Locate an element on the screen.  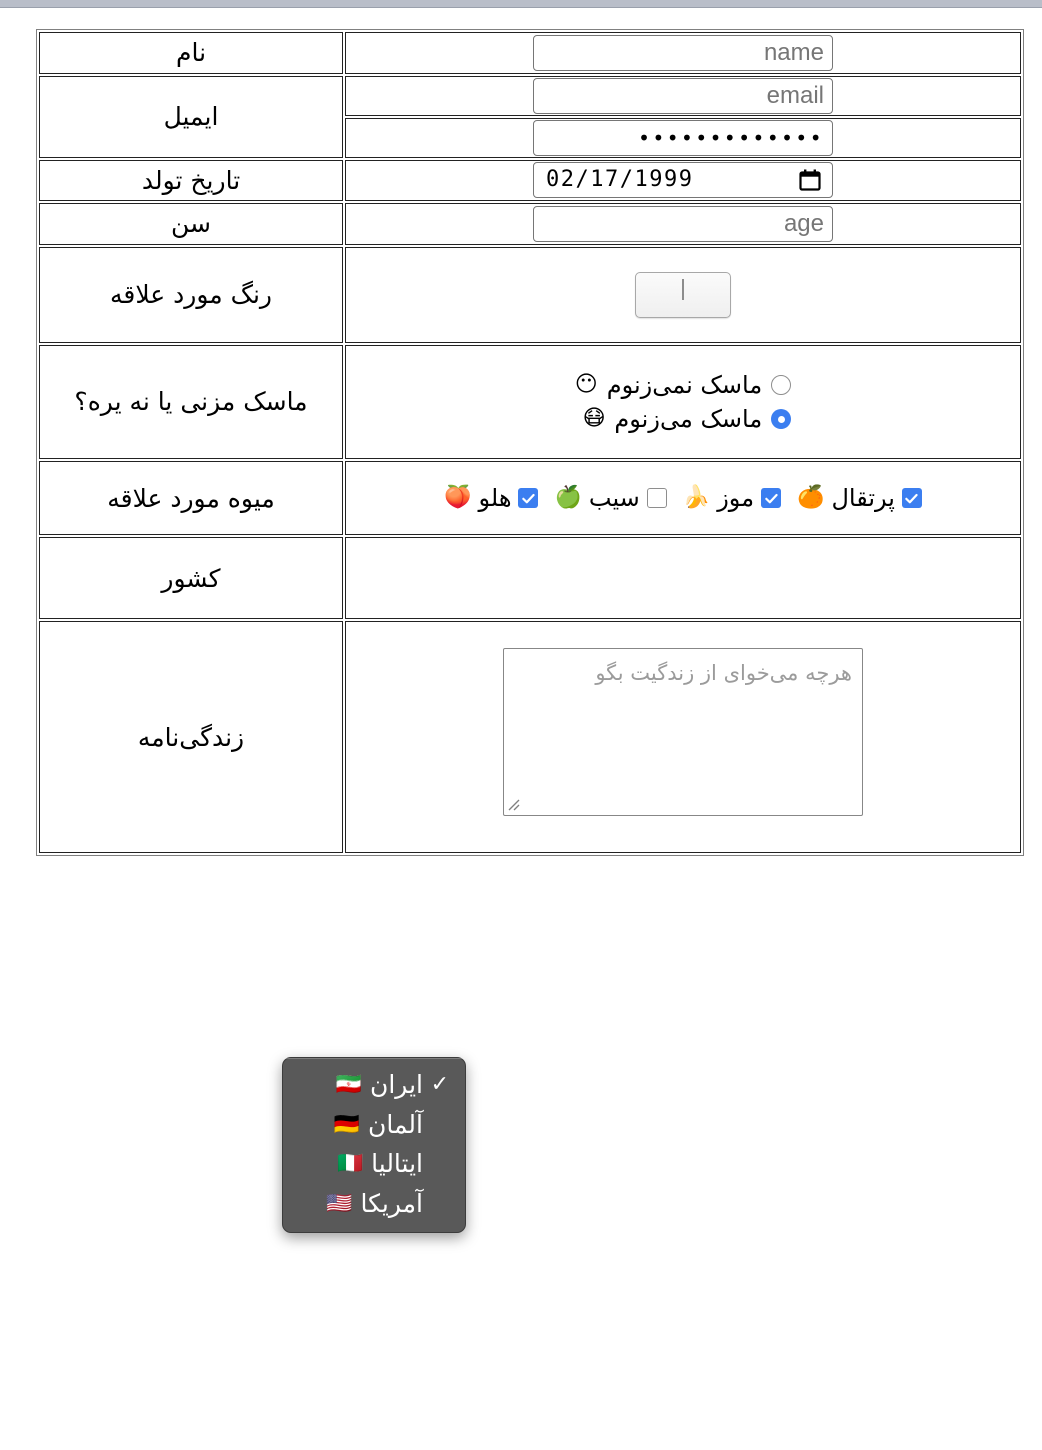
dropdown-option-germany: ✓ آلمان 🇩🇪 is located at coordinates (374, 1125).